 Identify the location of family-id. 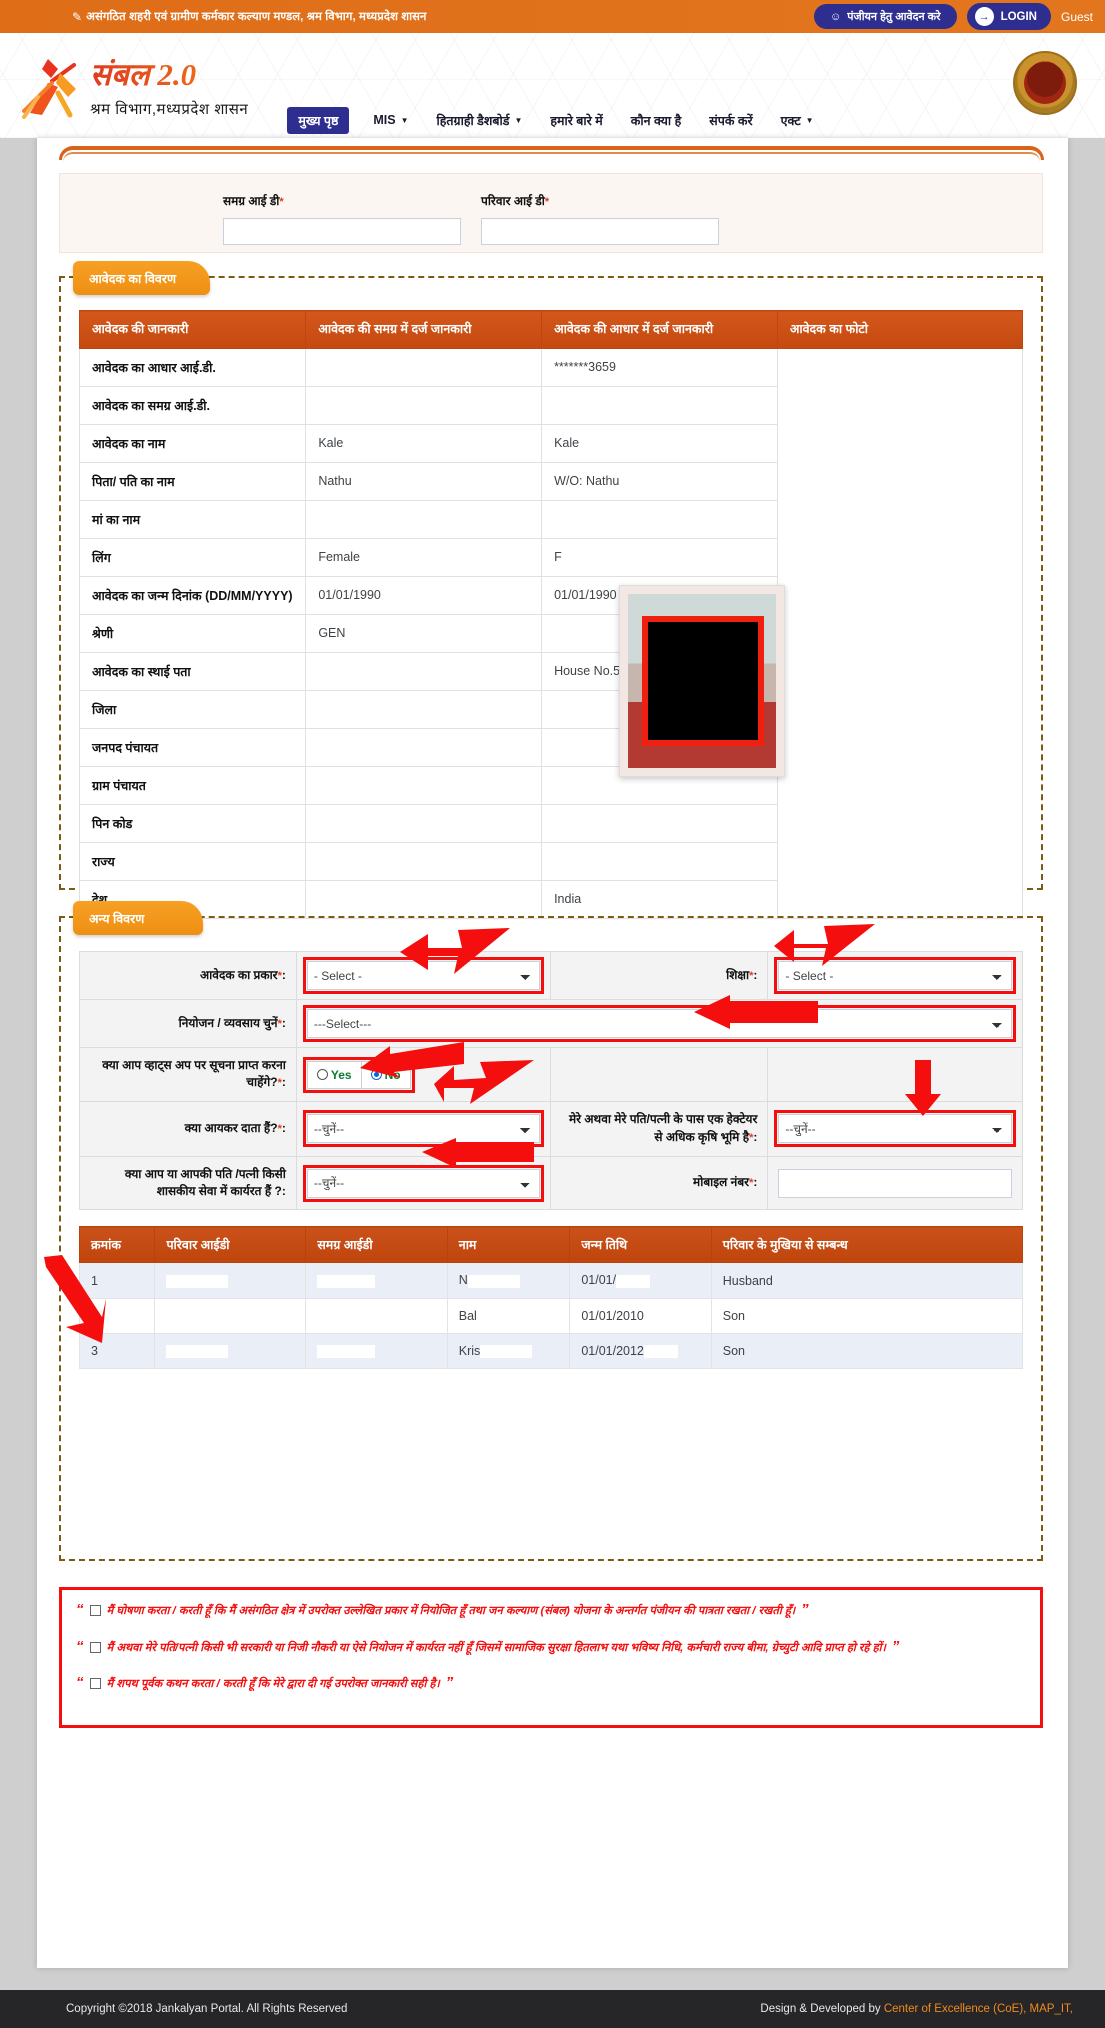
(230, 1315).